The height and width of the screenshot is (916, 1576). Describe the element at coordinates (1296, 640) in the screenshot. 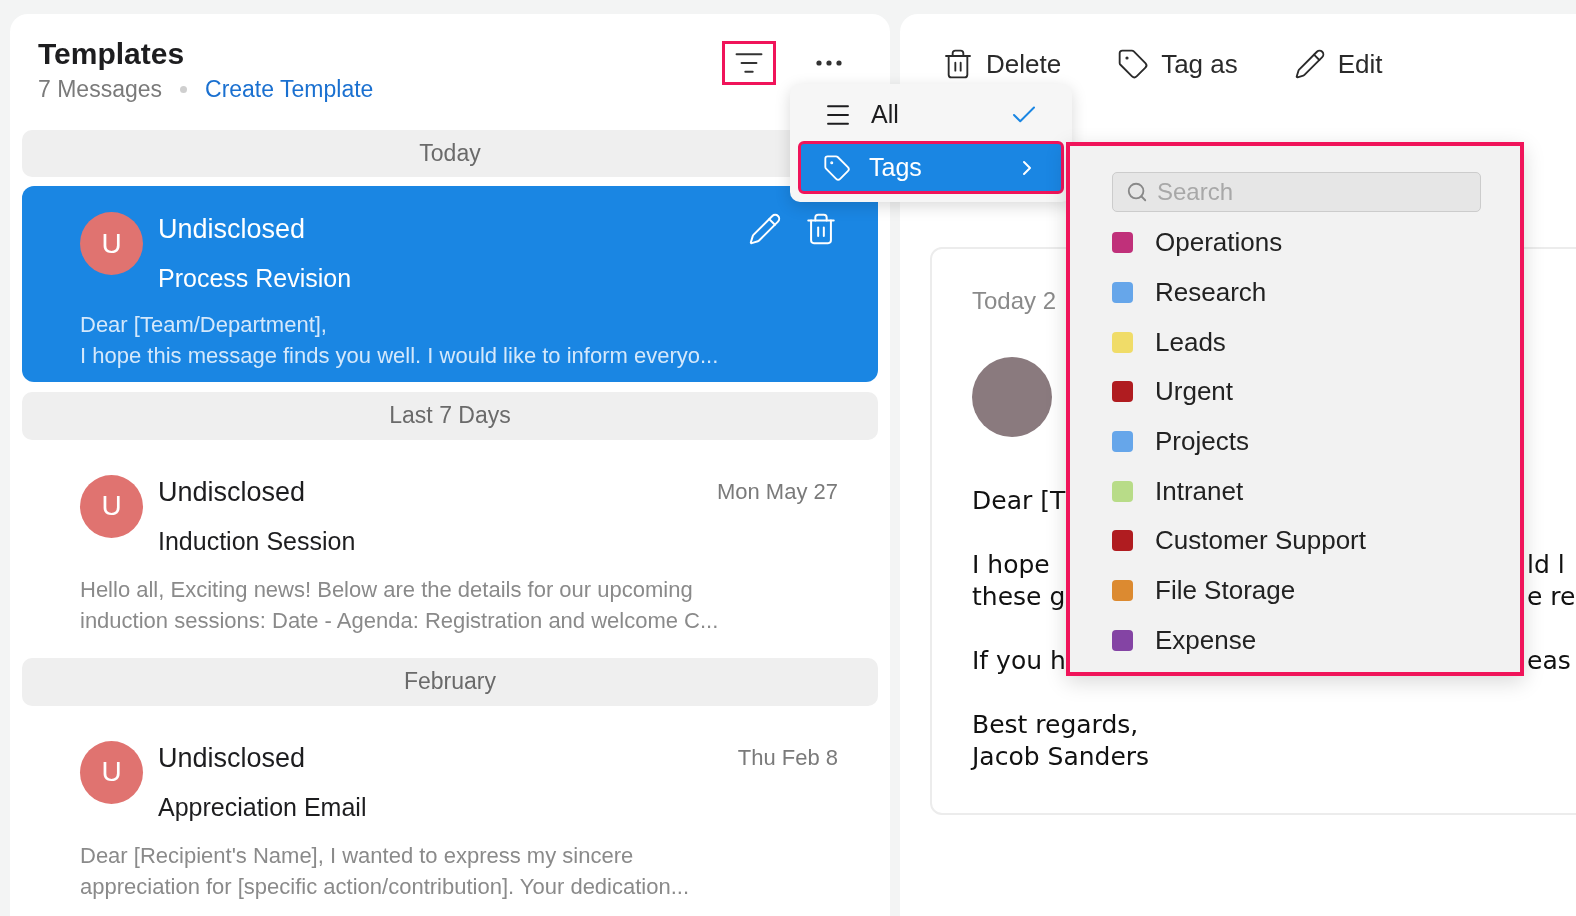

I see `tag-item: Expense` at that location.